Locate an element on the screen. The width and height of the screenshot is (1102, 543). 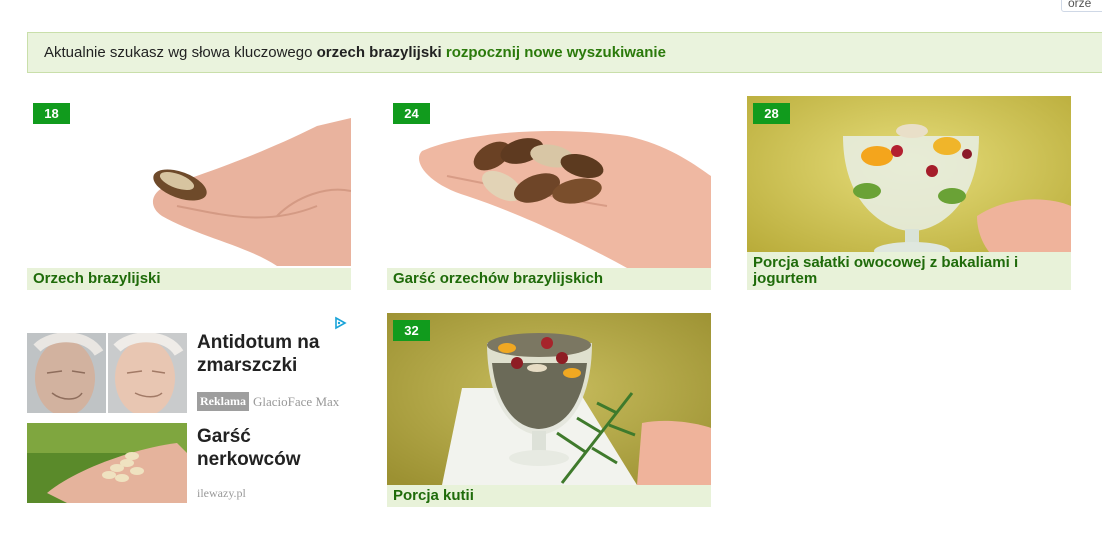
result-card: 32 Porcja kutii is located at coordinates (549, 410).